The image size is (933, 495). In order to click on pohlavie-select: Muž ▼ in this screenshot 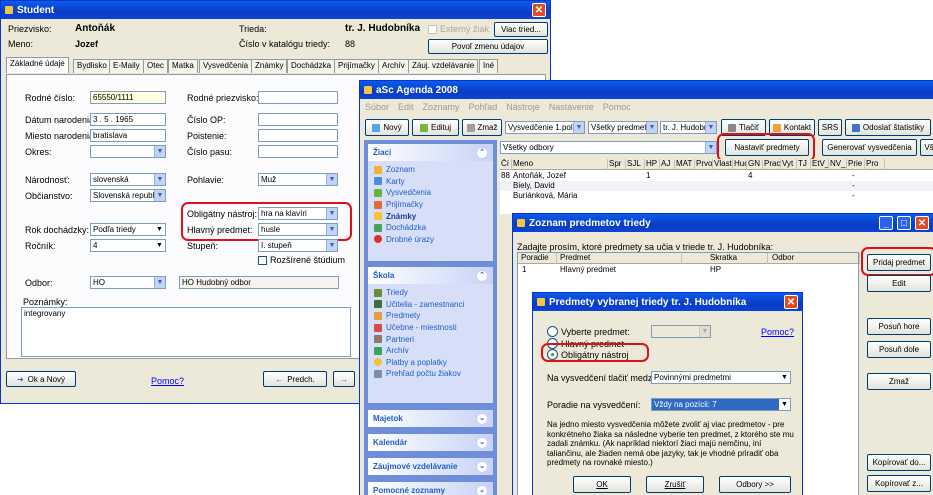, I will do `click(298, 179)`.